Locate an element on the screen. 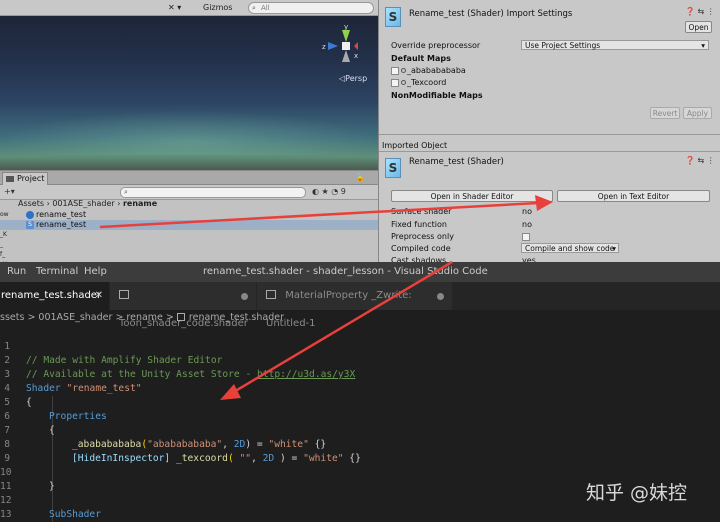 The width and height of the screenshot is (720, 522). map-name: _Texcoord is located at coordinates (427, 82).